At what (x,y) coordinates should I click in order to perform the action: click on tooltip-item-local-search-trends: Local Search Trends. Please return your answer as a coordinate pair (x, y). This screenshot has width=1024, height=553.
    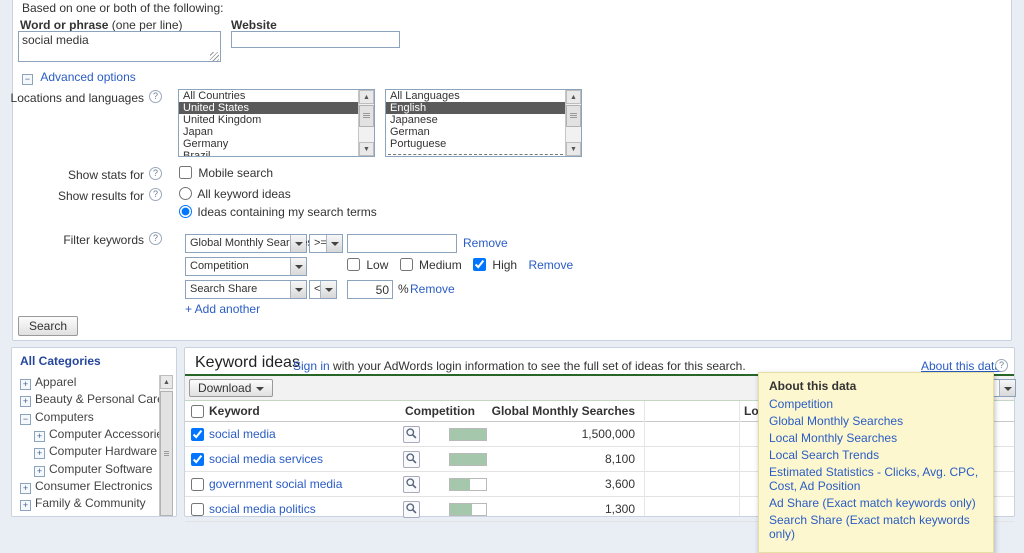
    Looking at the image, I should click on (876, 455).